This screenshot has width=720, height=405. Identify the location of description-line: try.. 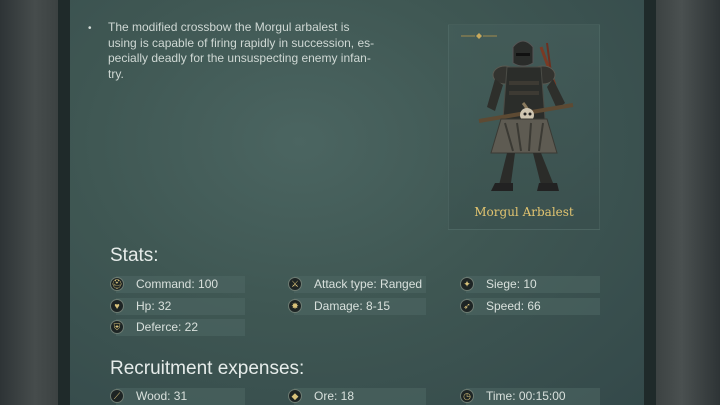
(116, 73).